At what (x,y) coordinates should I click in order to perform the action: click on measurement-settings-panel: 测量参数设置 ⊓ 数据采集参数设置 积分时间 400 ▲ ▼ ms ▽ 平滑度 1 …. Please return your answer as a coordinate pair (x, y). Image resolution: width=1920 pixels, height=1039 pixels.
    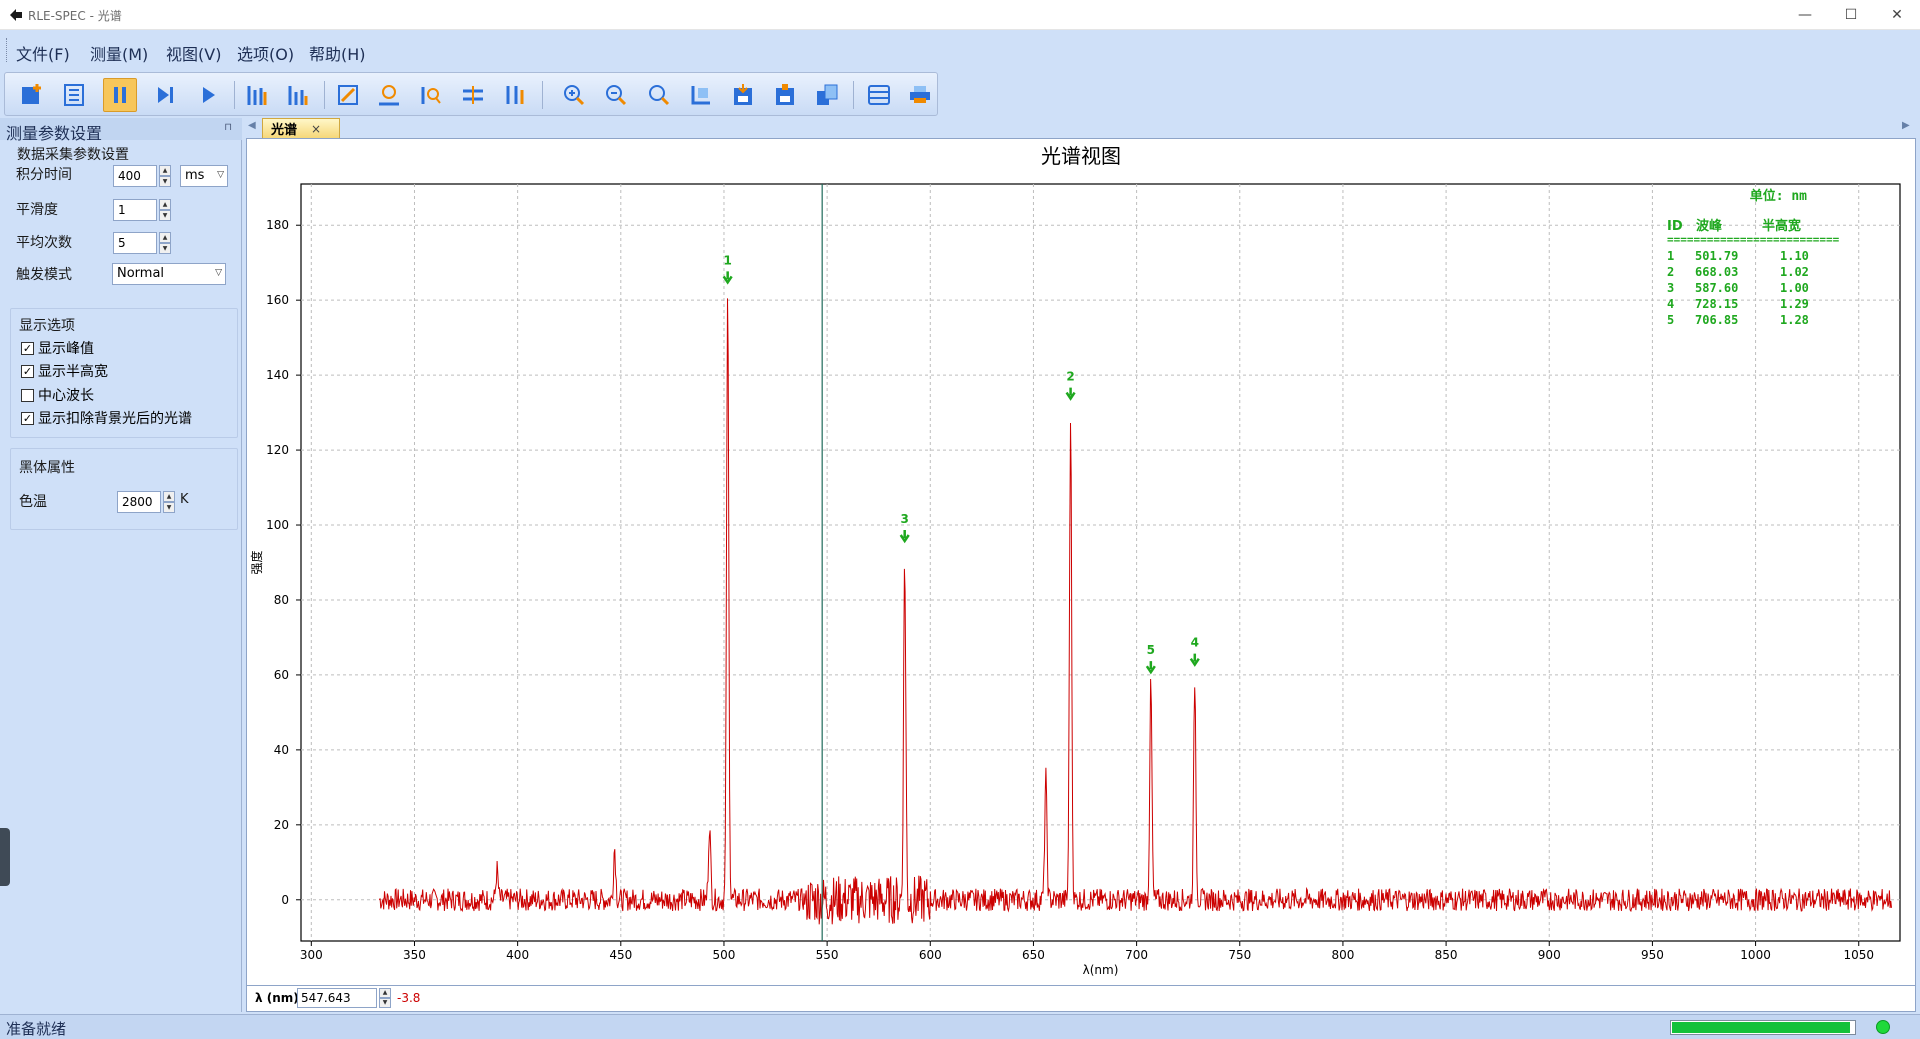
    Looking at the image, I should click on (121, 565).